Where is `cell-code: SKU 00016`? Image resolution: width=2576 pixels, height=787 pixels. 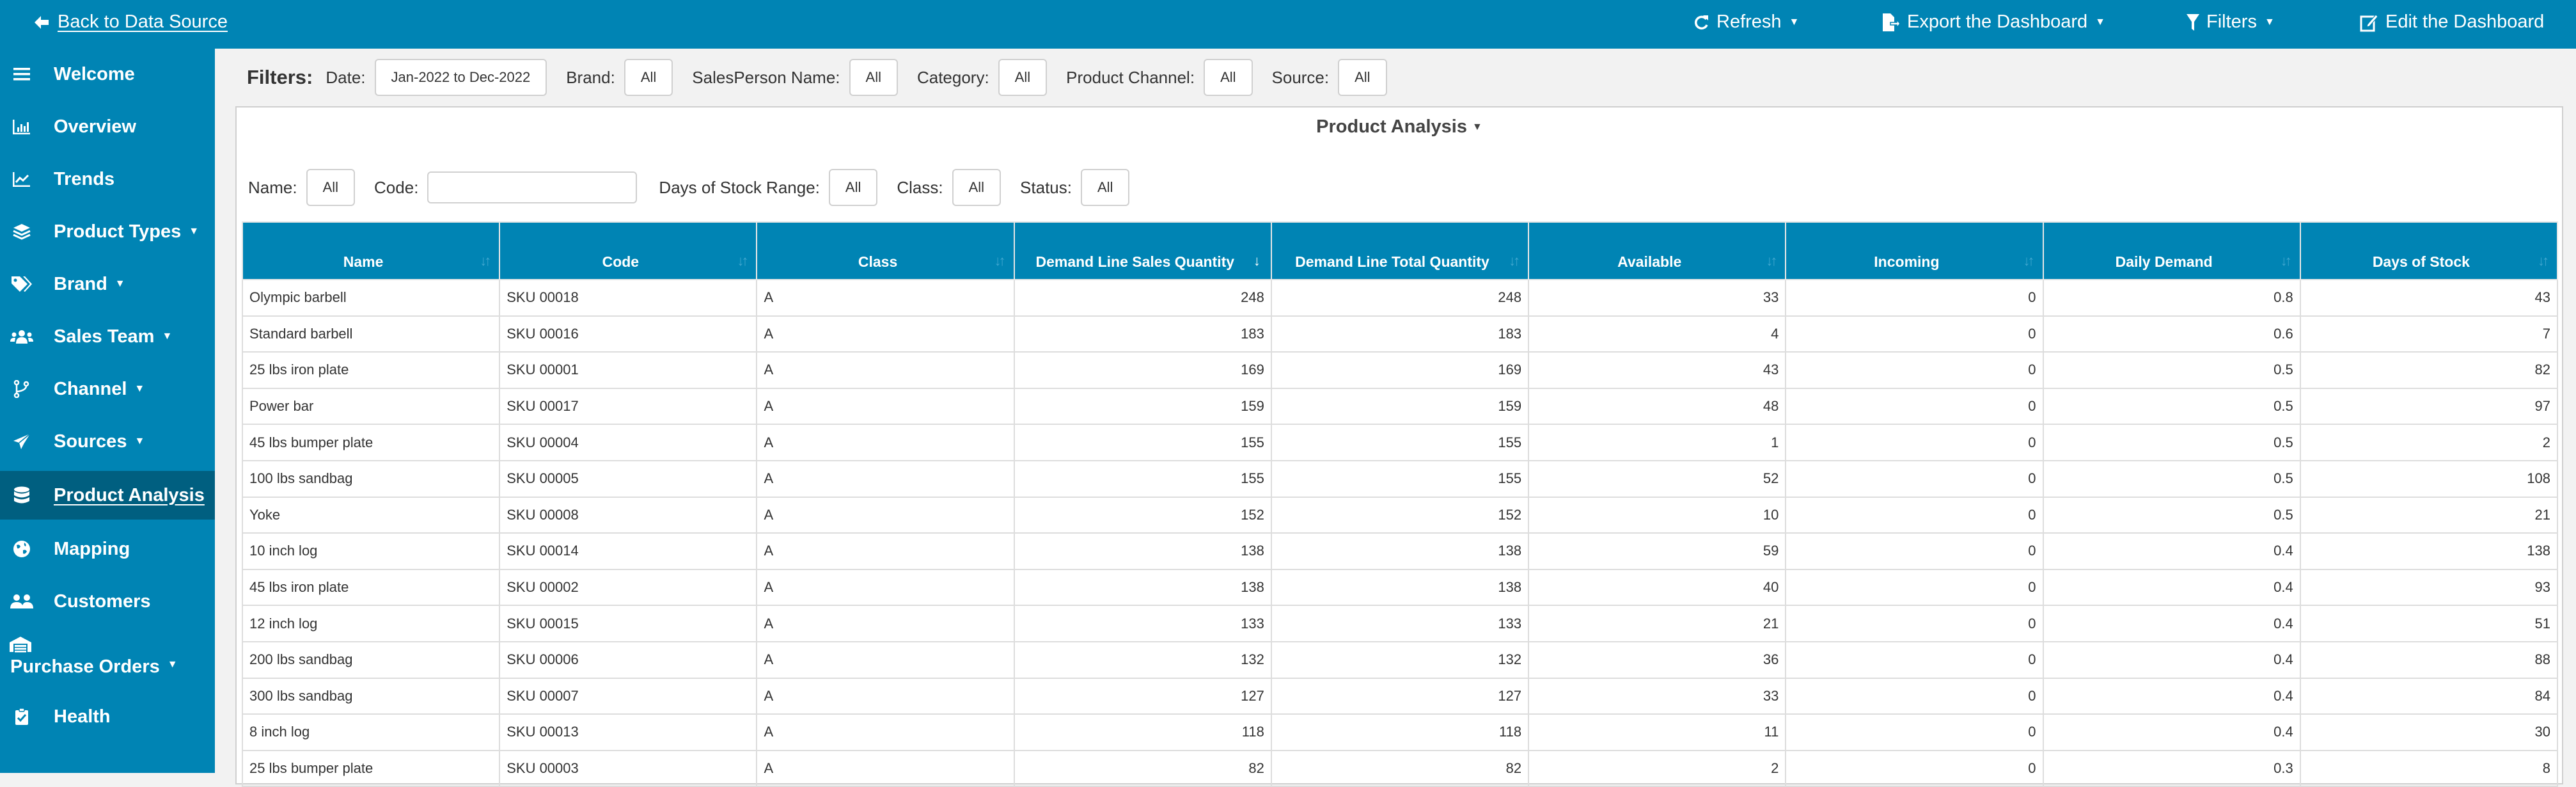
cell-code: SKU 00016 is located at coordinates (628, 334).